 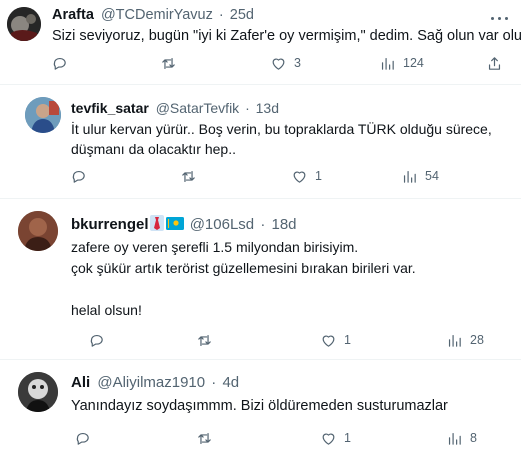 What do you see at coordinates (80, 382) in the screenshot?
I see `display-name: Ali` at bounding box center [80, 382].